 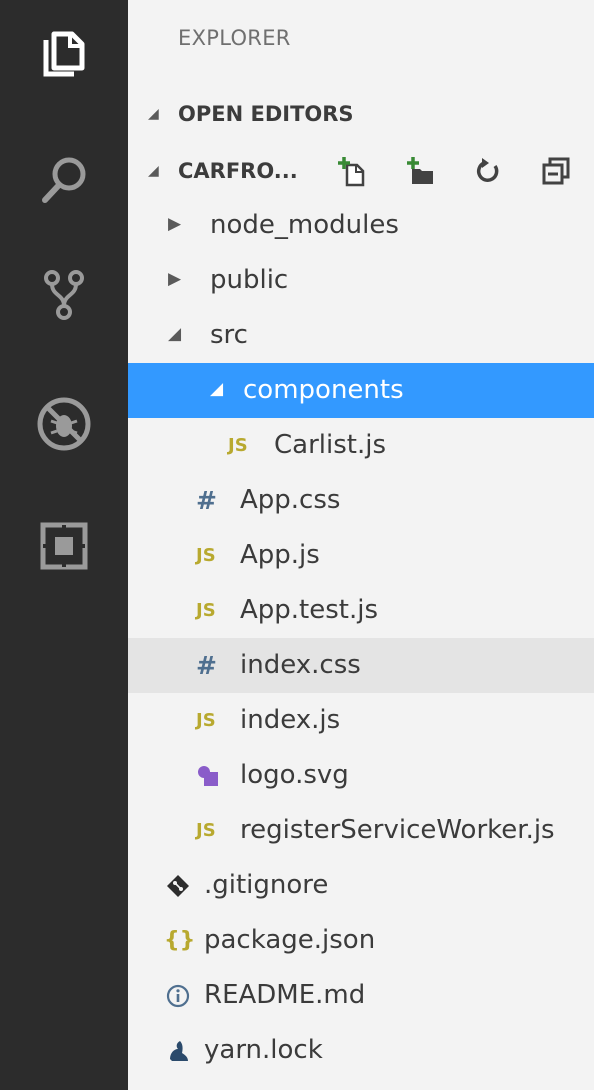 What do you see at coordinates (361, 775) in the screenshot?
I see `tree-file-logo-svg: logo.svg` at bounding box center [361, 775].